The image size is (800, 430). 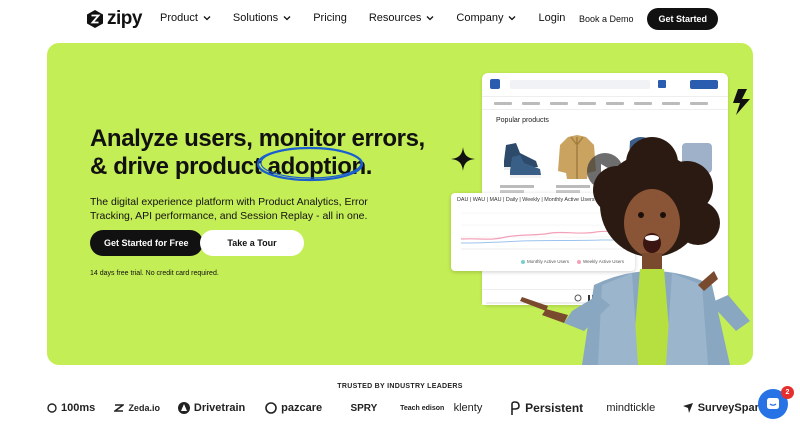 I want to click on logo-text: Persistent, so click(x=554, y=408).